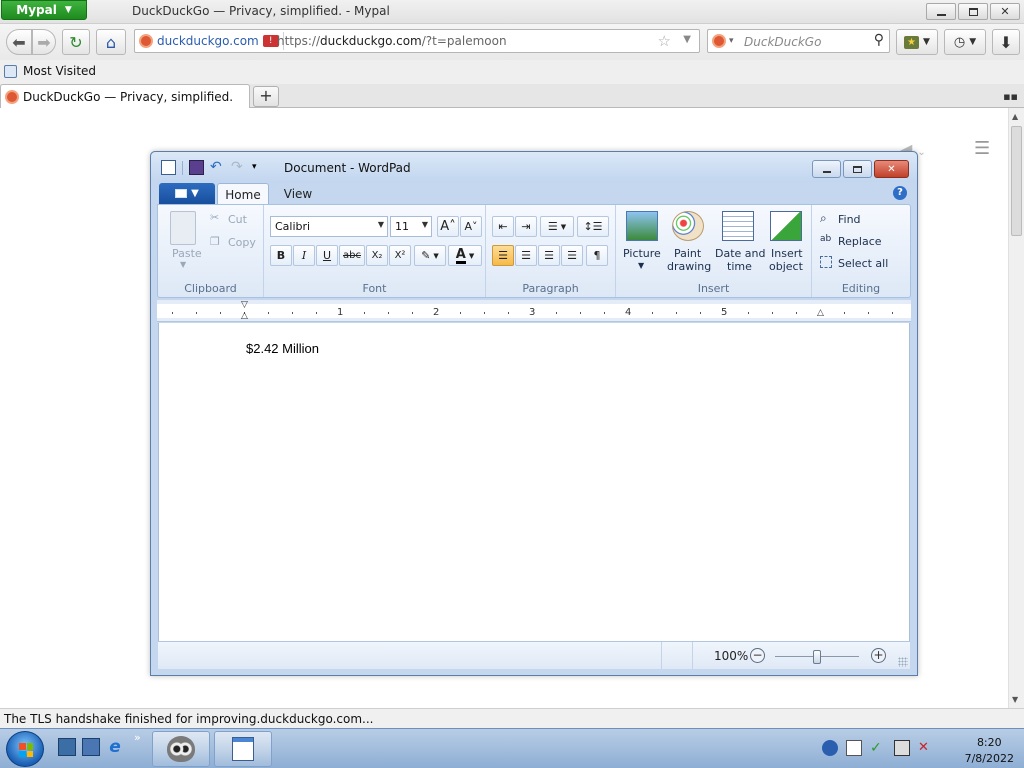 This screenshot has height=768, width=1024. What do you see at coordinates (1010, 96) in the screenshot?
I see `list-all-tabs-icon: ▪▪` at bounding box center [1010, 96].